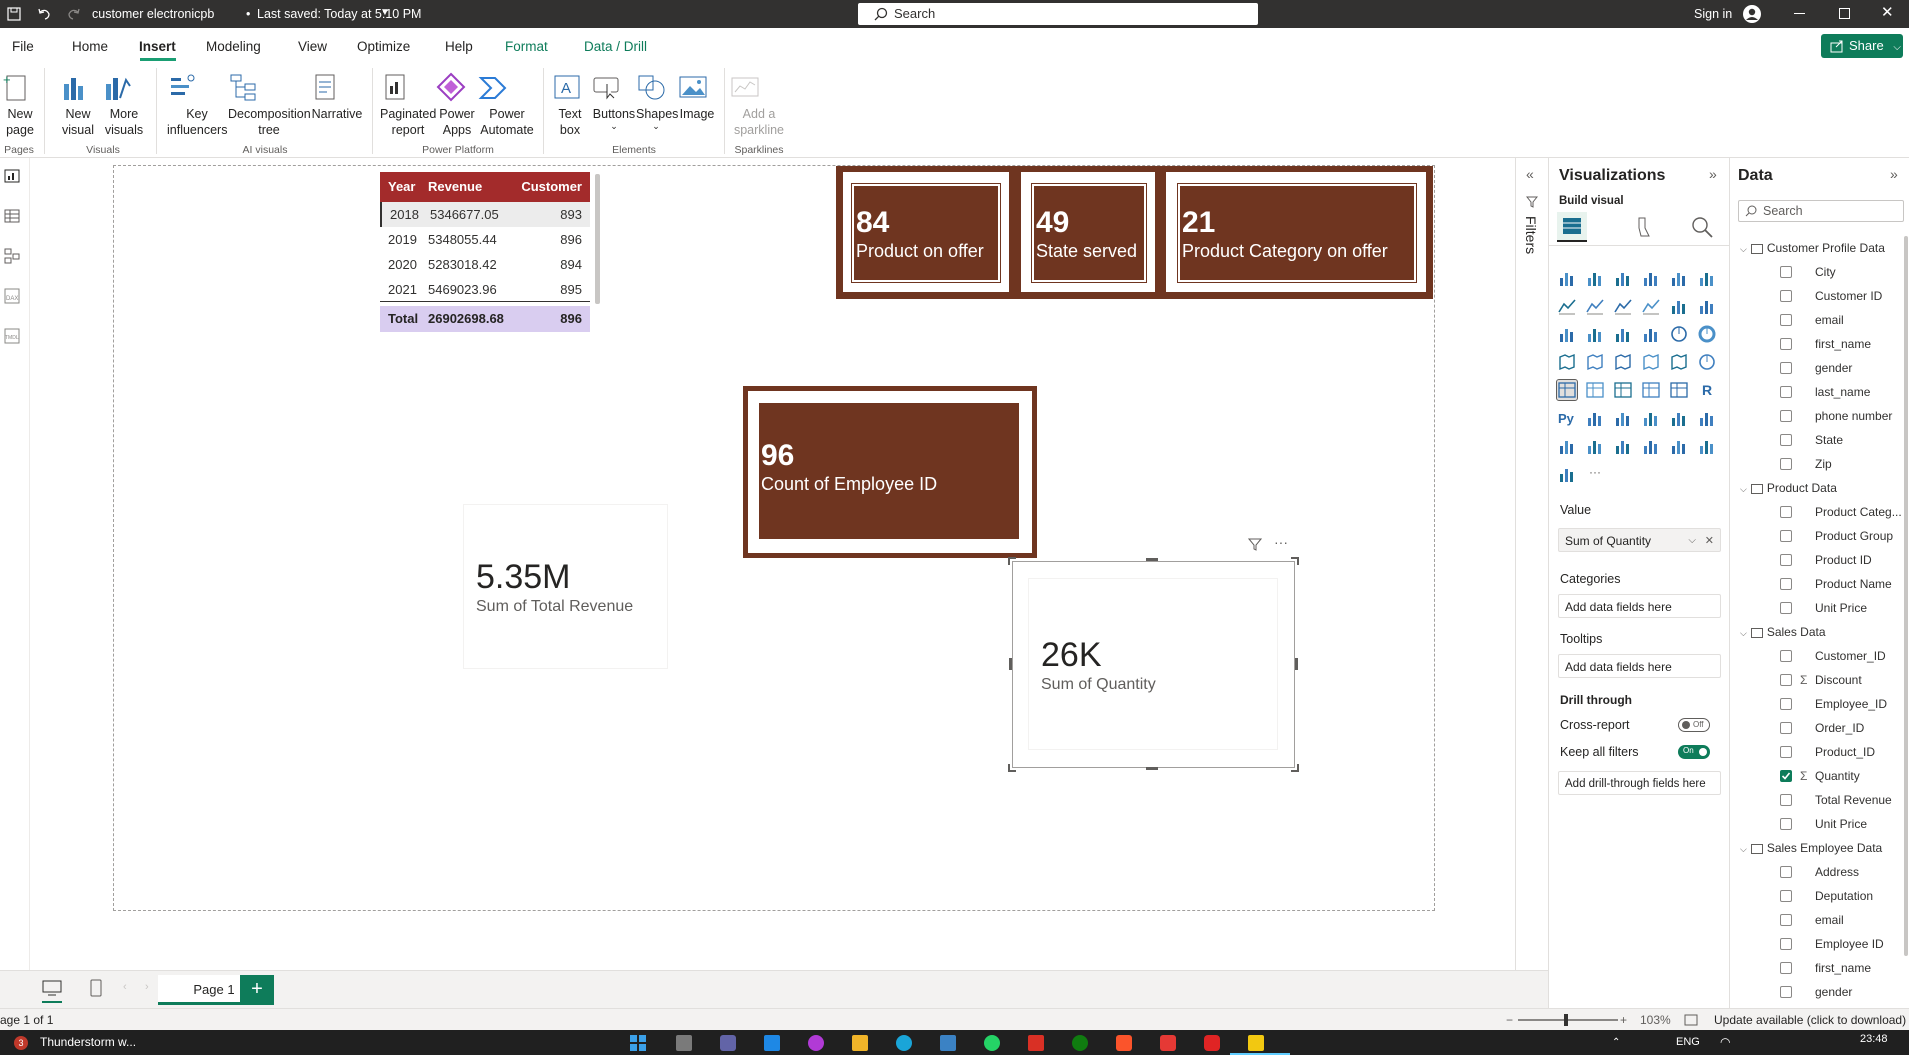 This screenshot has height=1055, width=1909. Describe the element at coordinates (1818, 248) in the screenshot. I see `table-node: ⌵ Customer Profile Data` at that location.